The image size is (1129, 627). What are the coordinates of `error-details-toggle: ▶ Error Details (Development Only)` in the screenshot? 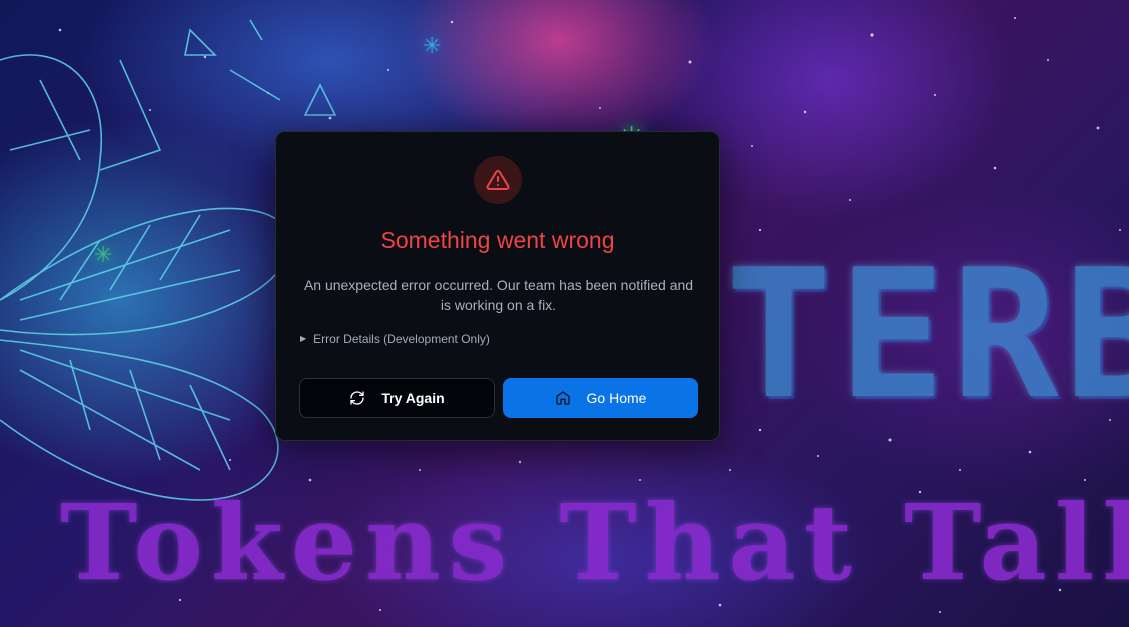 It's located at (395, 339).